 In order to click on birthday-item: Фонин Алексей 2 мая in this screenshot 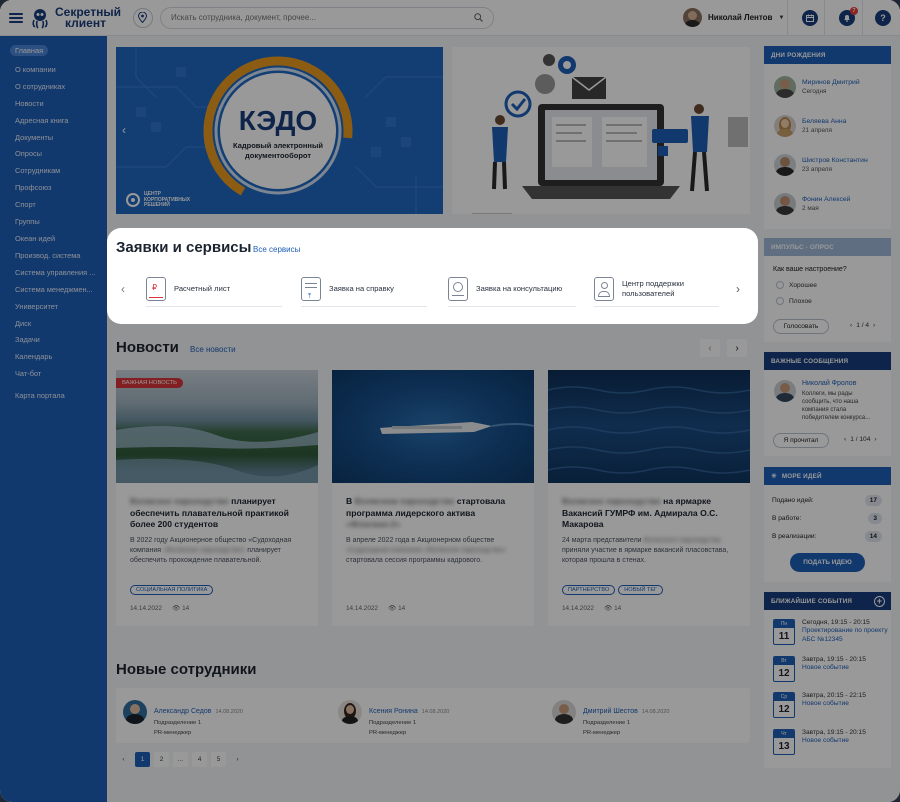, I will do `click(812, 204)`.